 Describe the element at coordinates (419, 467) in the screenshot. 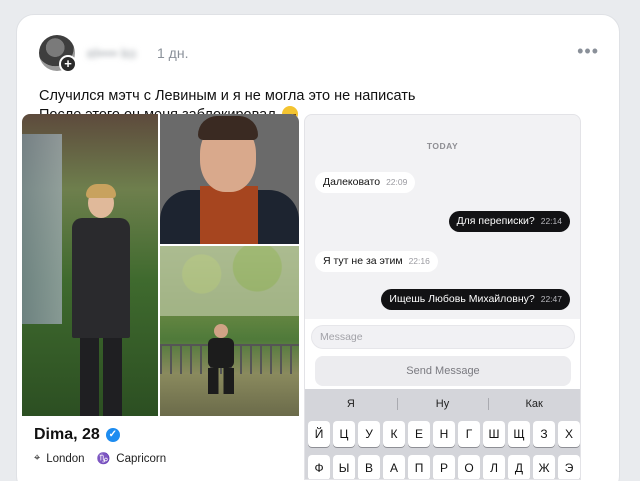

I see `key: П` at that location.